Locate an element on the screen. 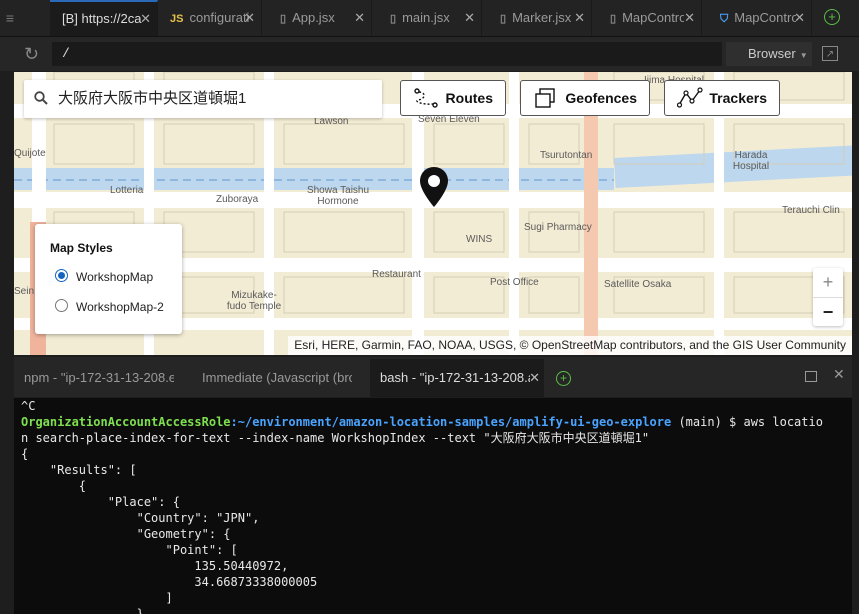 The height and width of the screenshot is (614, 859). terminal-tab-label: Immediate (Javascript (brow is located at coordinates (277, 377).